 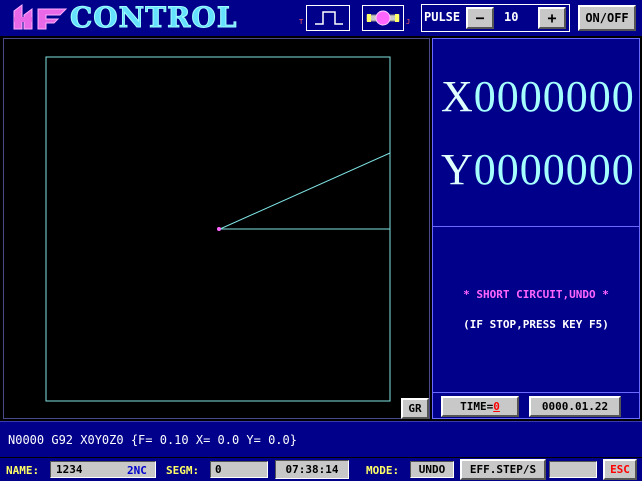 I want to click on time-label: TIME=, so click(x=477, y=406).